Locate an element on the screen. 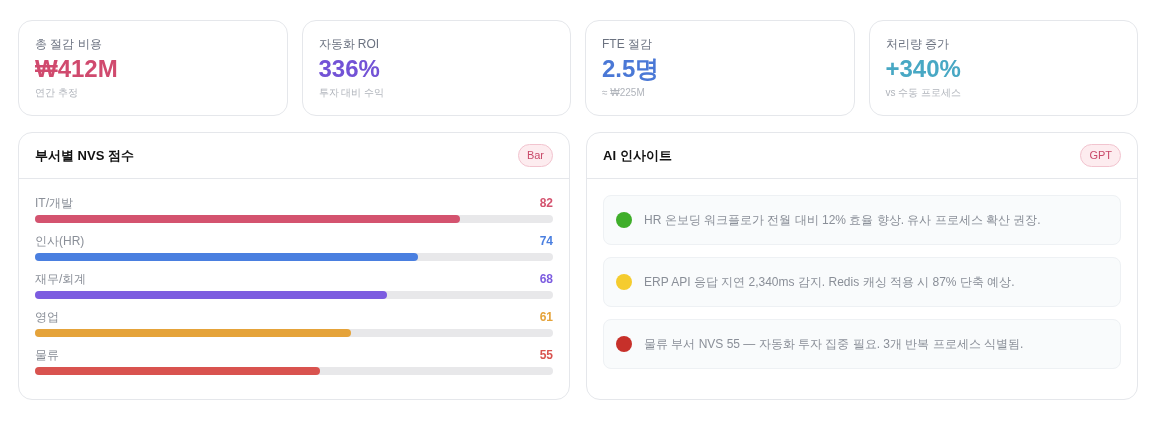 The height and width of the screenshot is (422, 1156). kpi-value: 336% is located at coordinates (349, 69).